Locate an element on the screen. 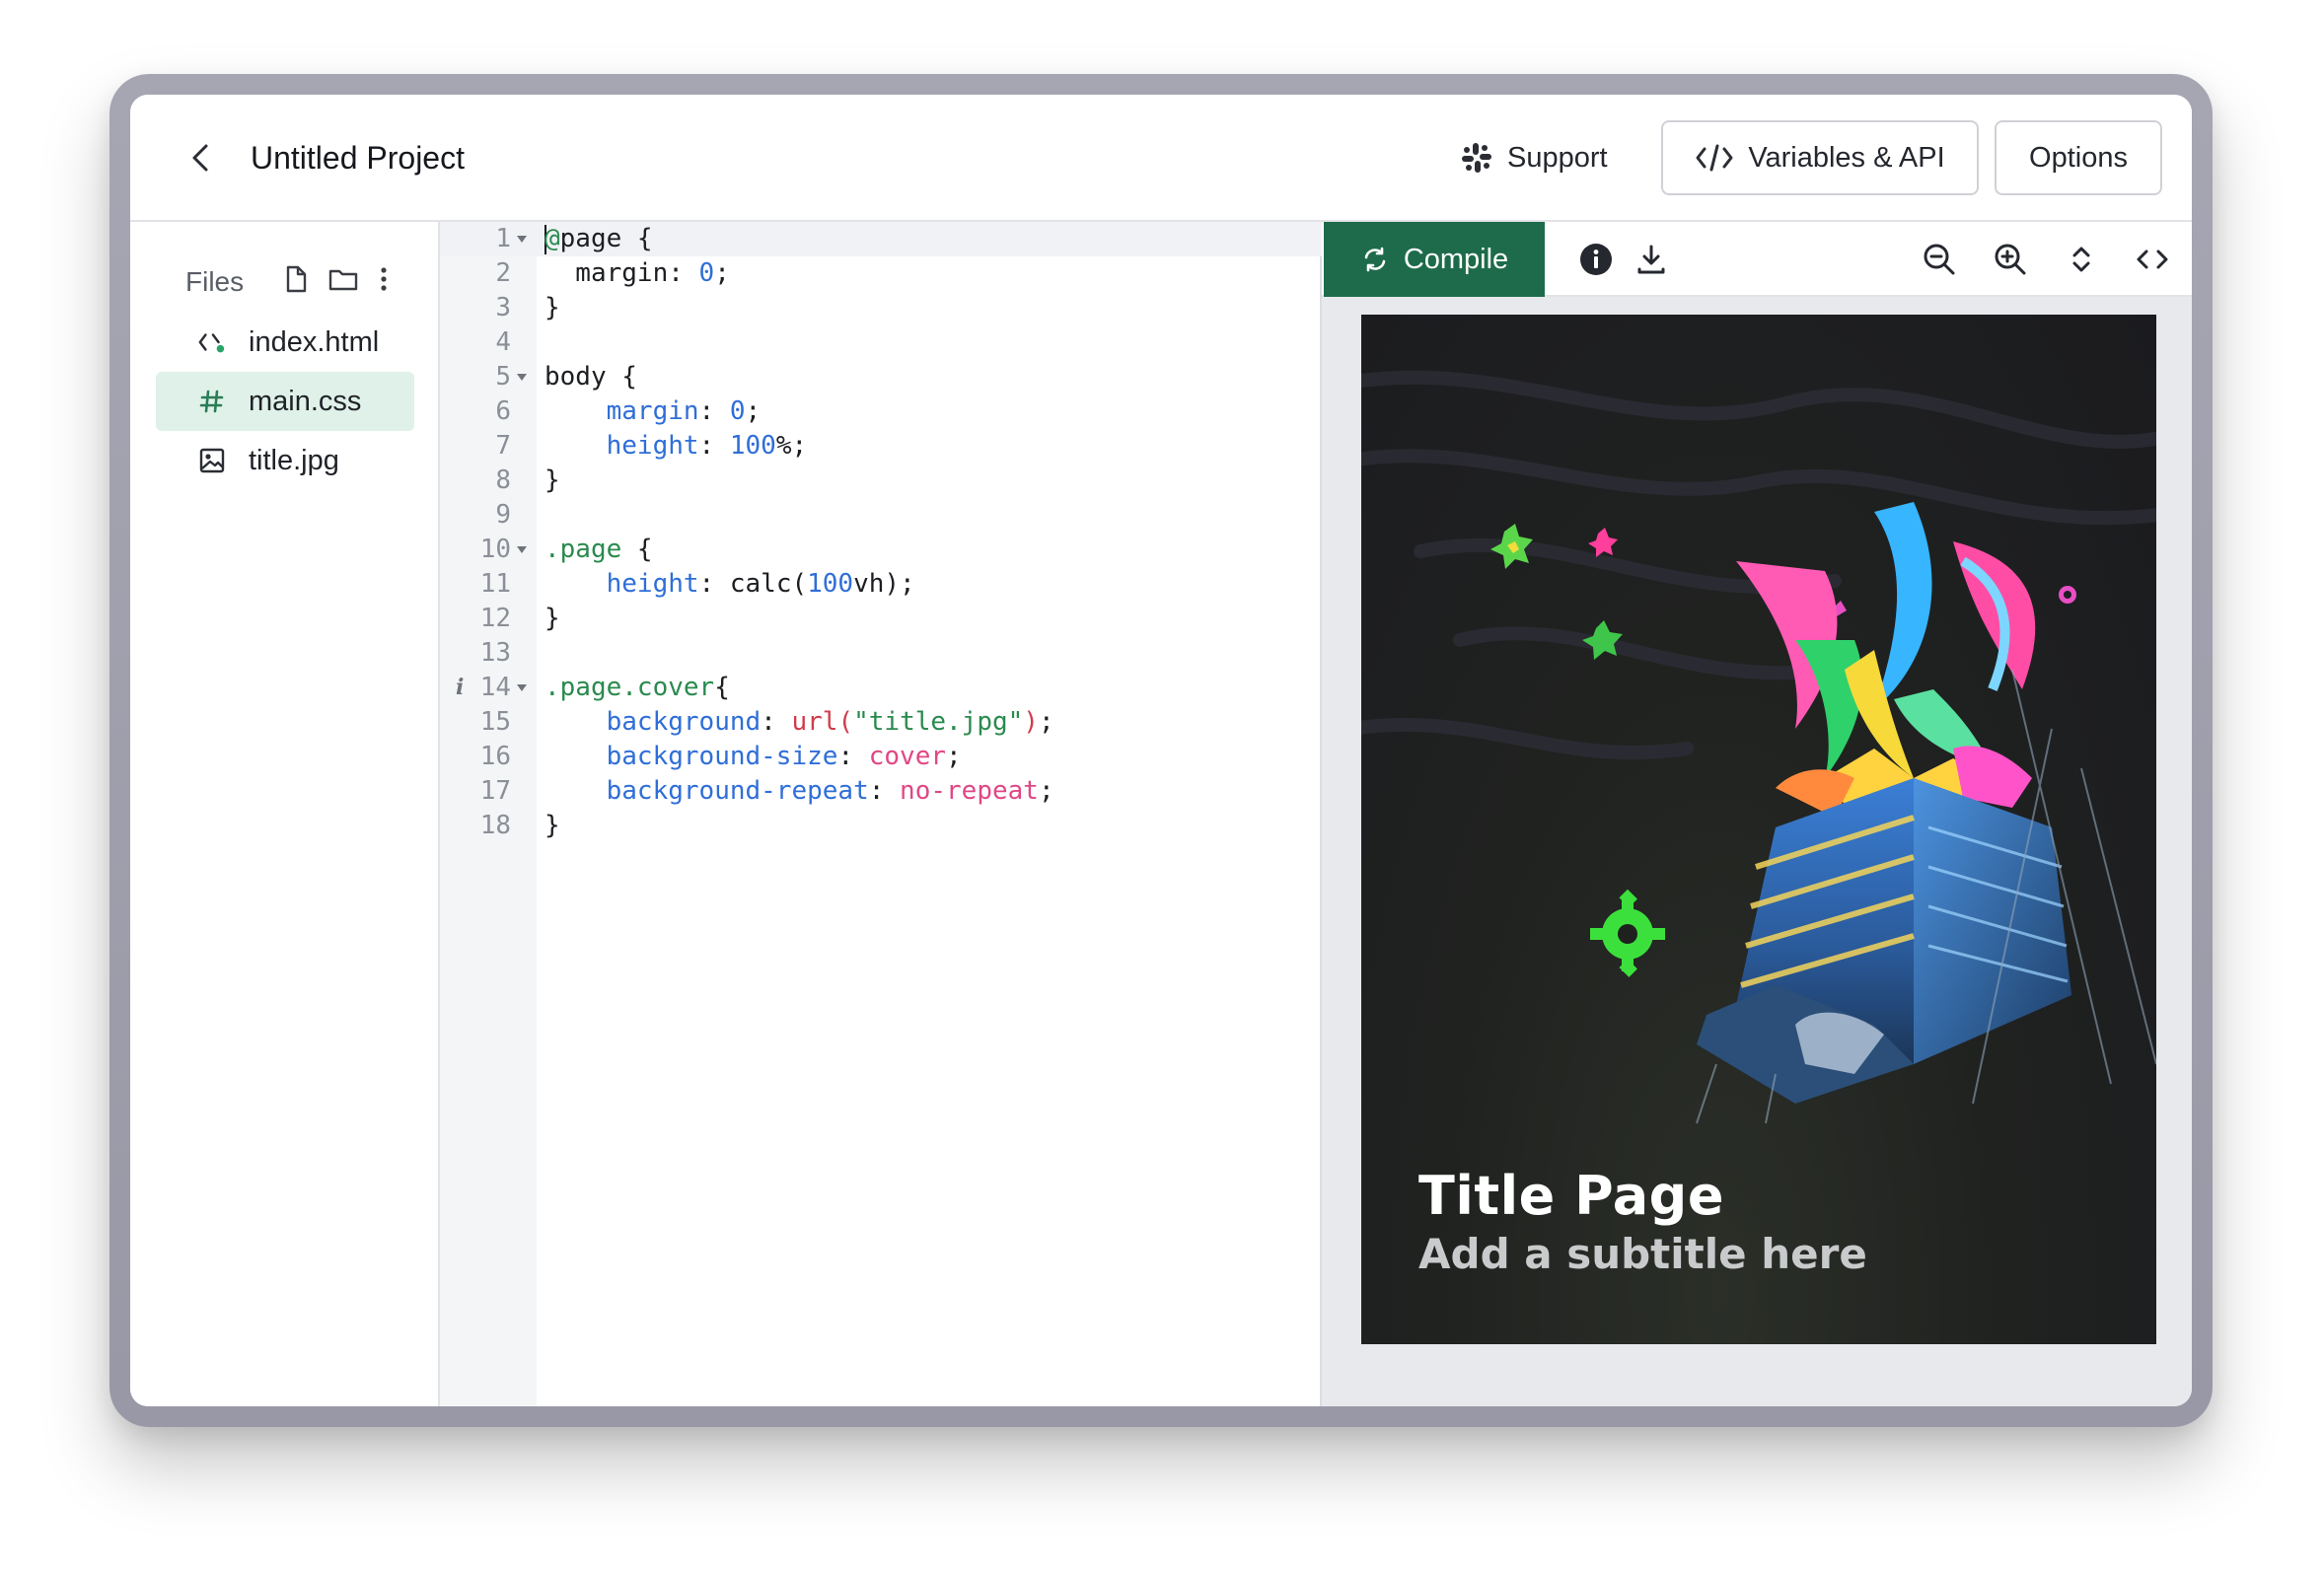  code-text: background-size: cover; is located at coordinates (784, 756).